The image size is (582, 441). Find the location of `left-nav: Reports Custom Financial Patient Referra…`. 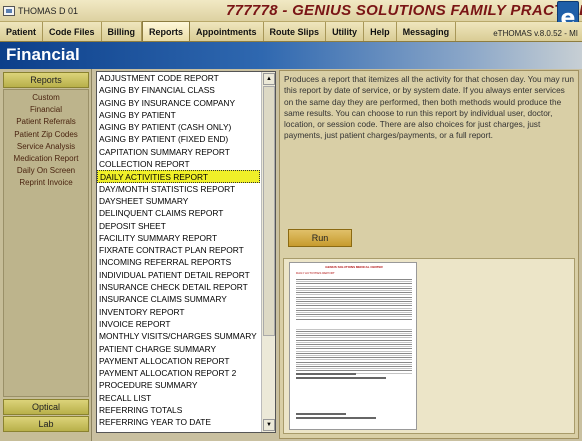

left-nav: Reports Custom Financial Patient Referra… is located at coordinates (46, 255).